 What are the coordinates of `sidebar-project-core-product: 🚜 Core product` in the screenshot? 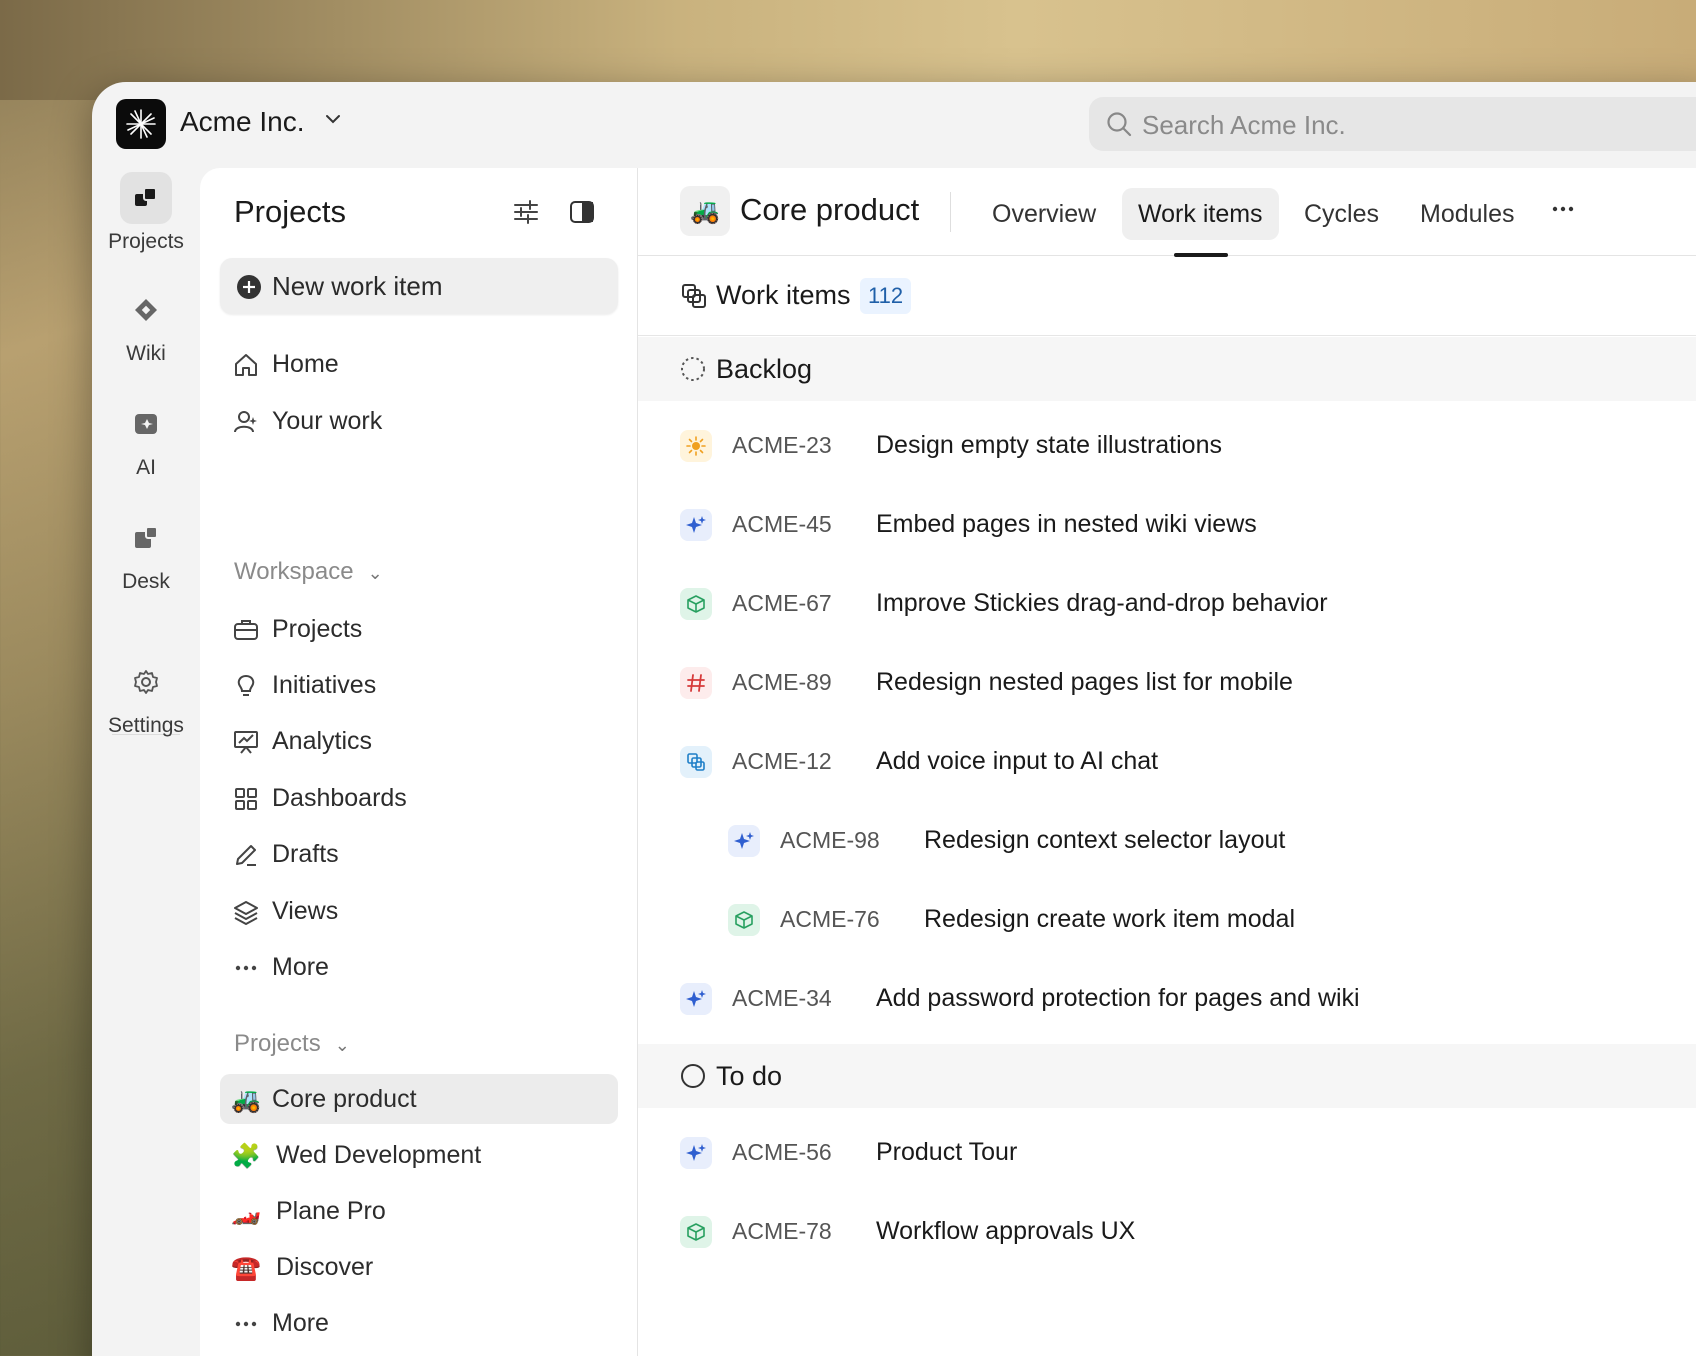 It's located at (419, 1099).